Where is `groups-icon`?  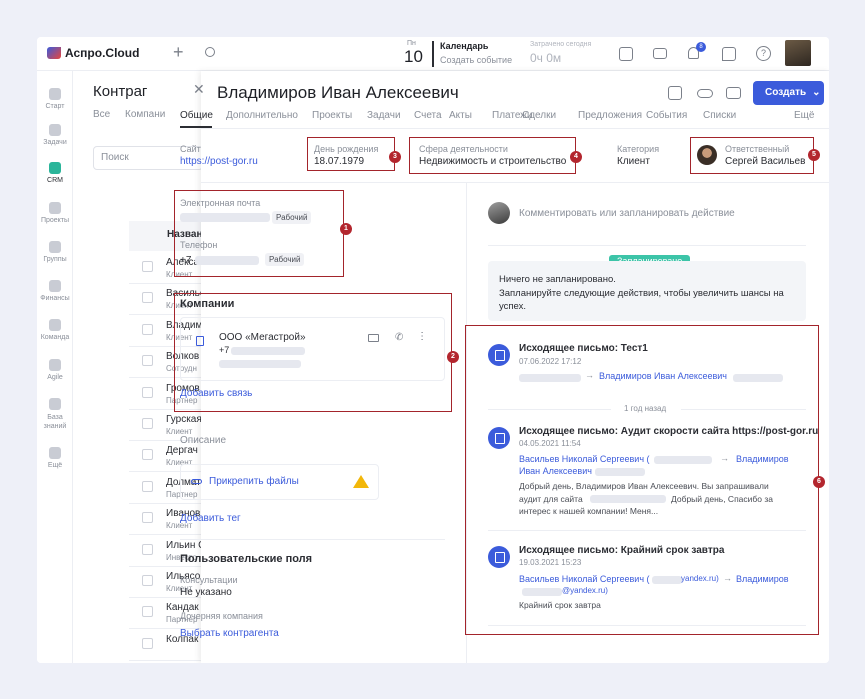 groups-icon is located at coordinates (55, 247).